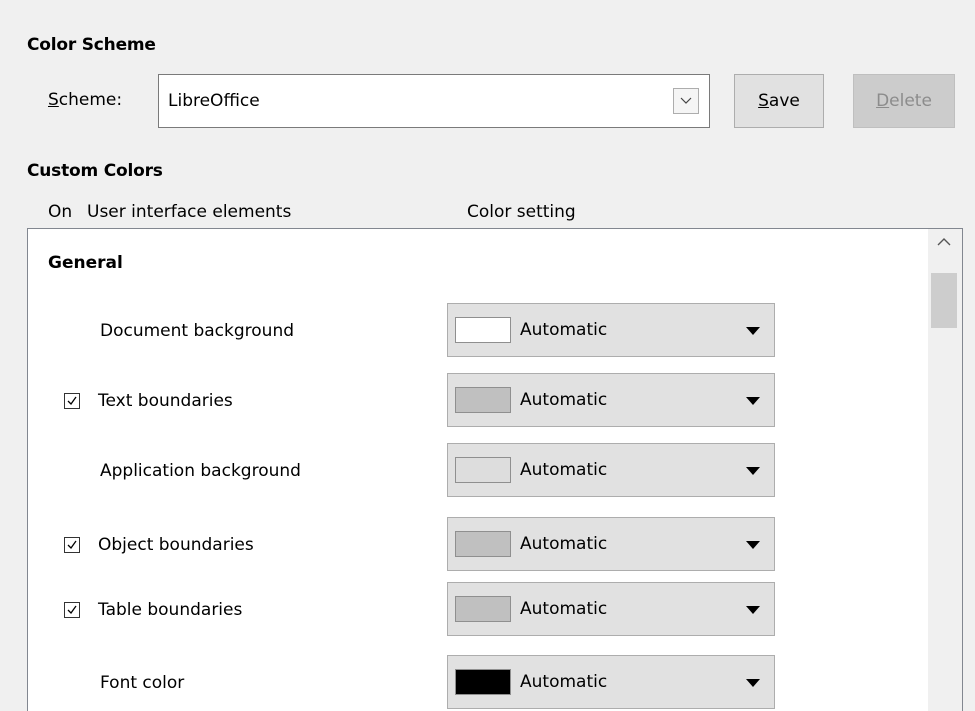  What do you see at coordinates (189, 212) in the screenshot?
I see `column-header-elements: User interface elements` at bounding box center [189, 212].